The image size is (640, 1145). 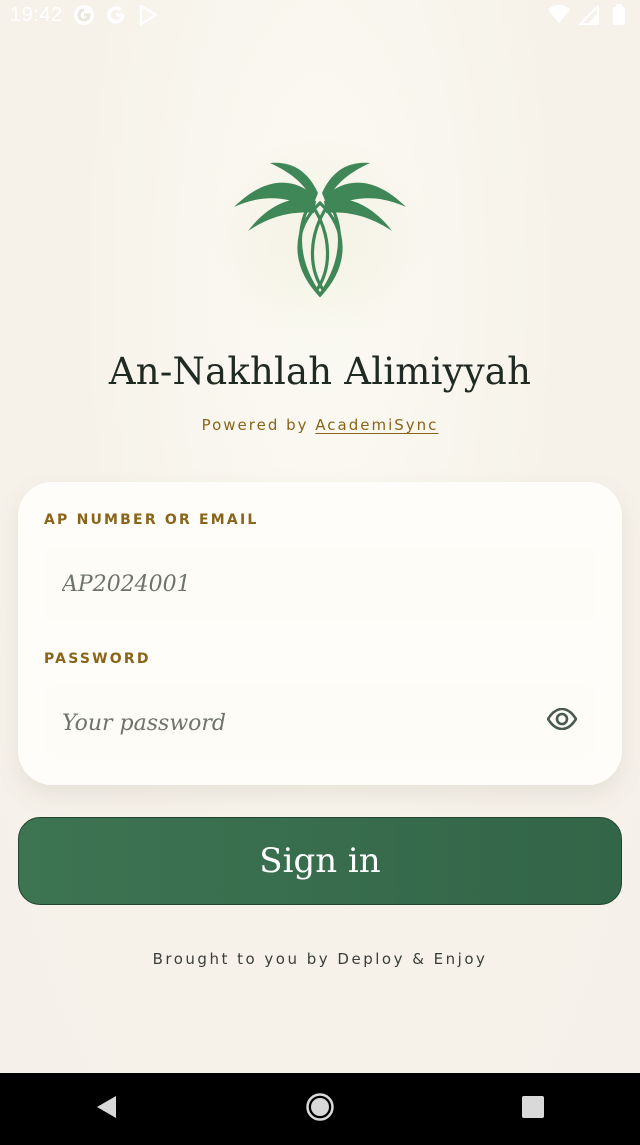 I want to click on recents-icon, so click(x=533, y=1109).